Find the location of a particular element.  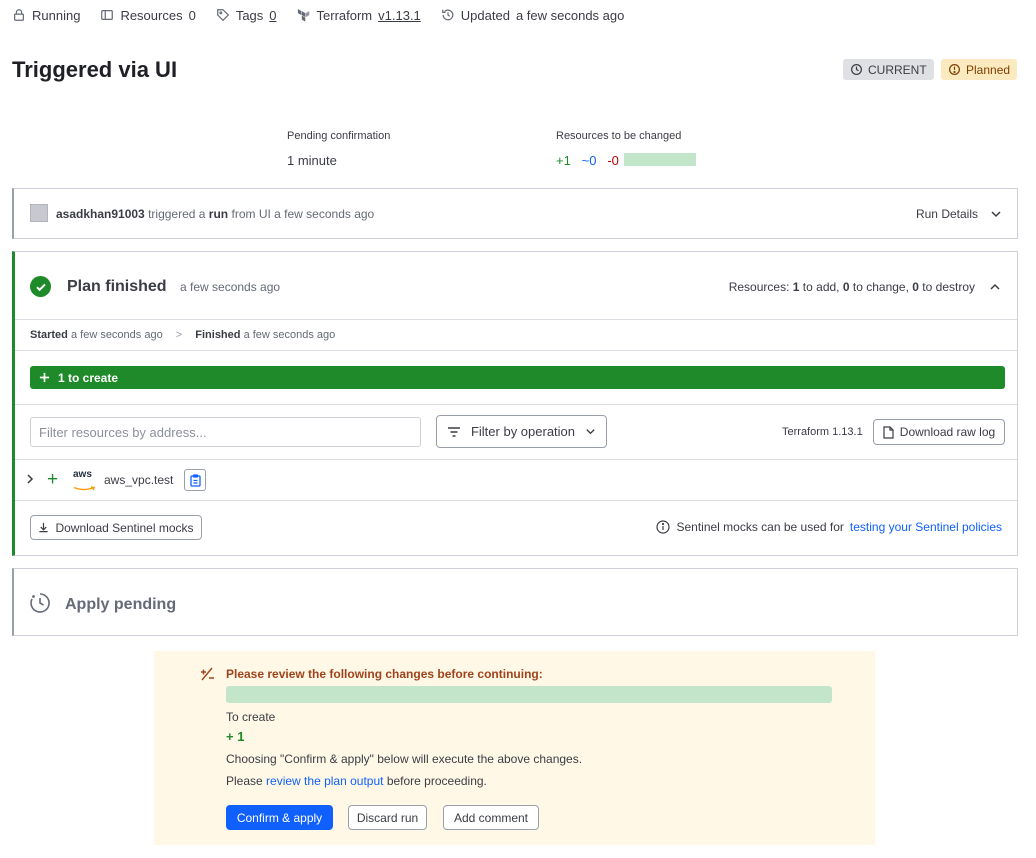

to-change-label: to change, is located at coordinates (880, 287).